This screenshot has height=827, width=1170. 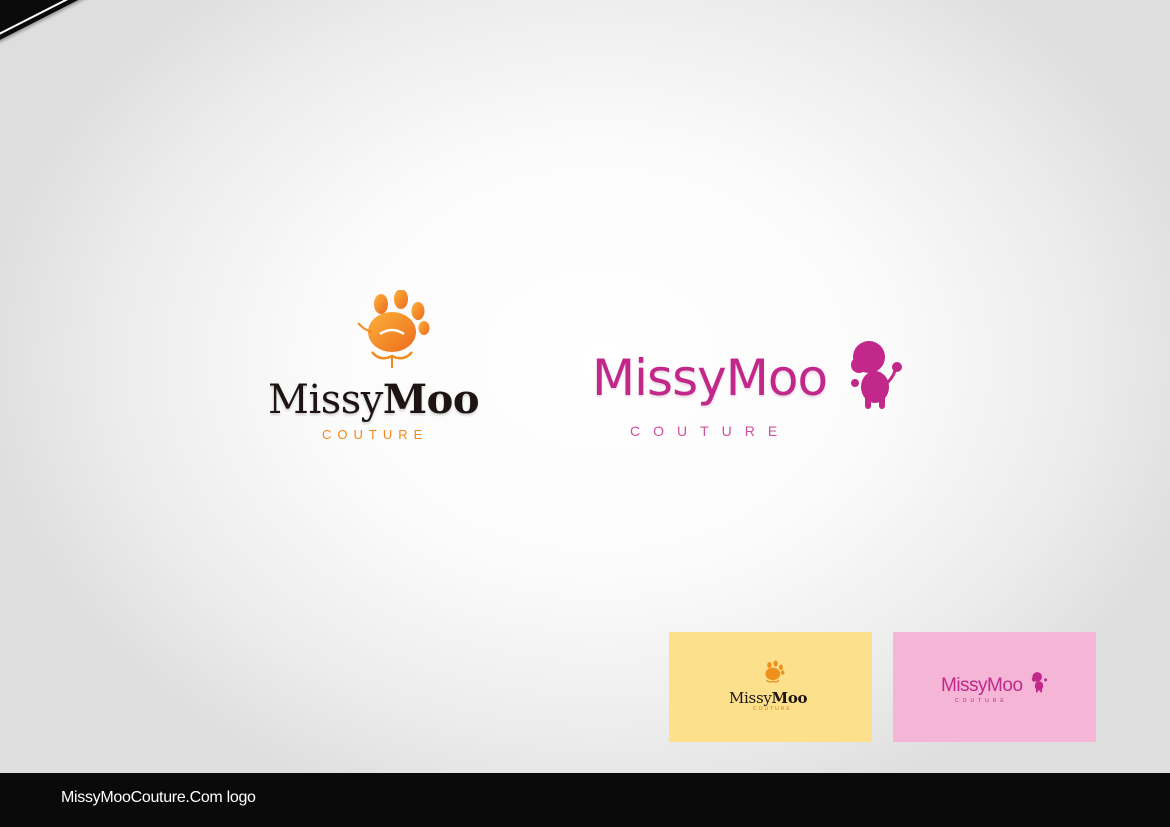 I want to click on logo-tagline-pink: COUTURE, so click(x=710, y=431).